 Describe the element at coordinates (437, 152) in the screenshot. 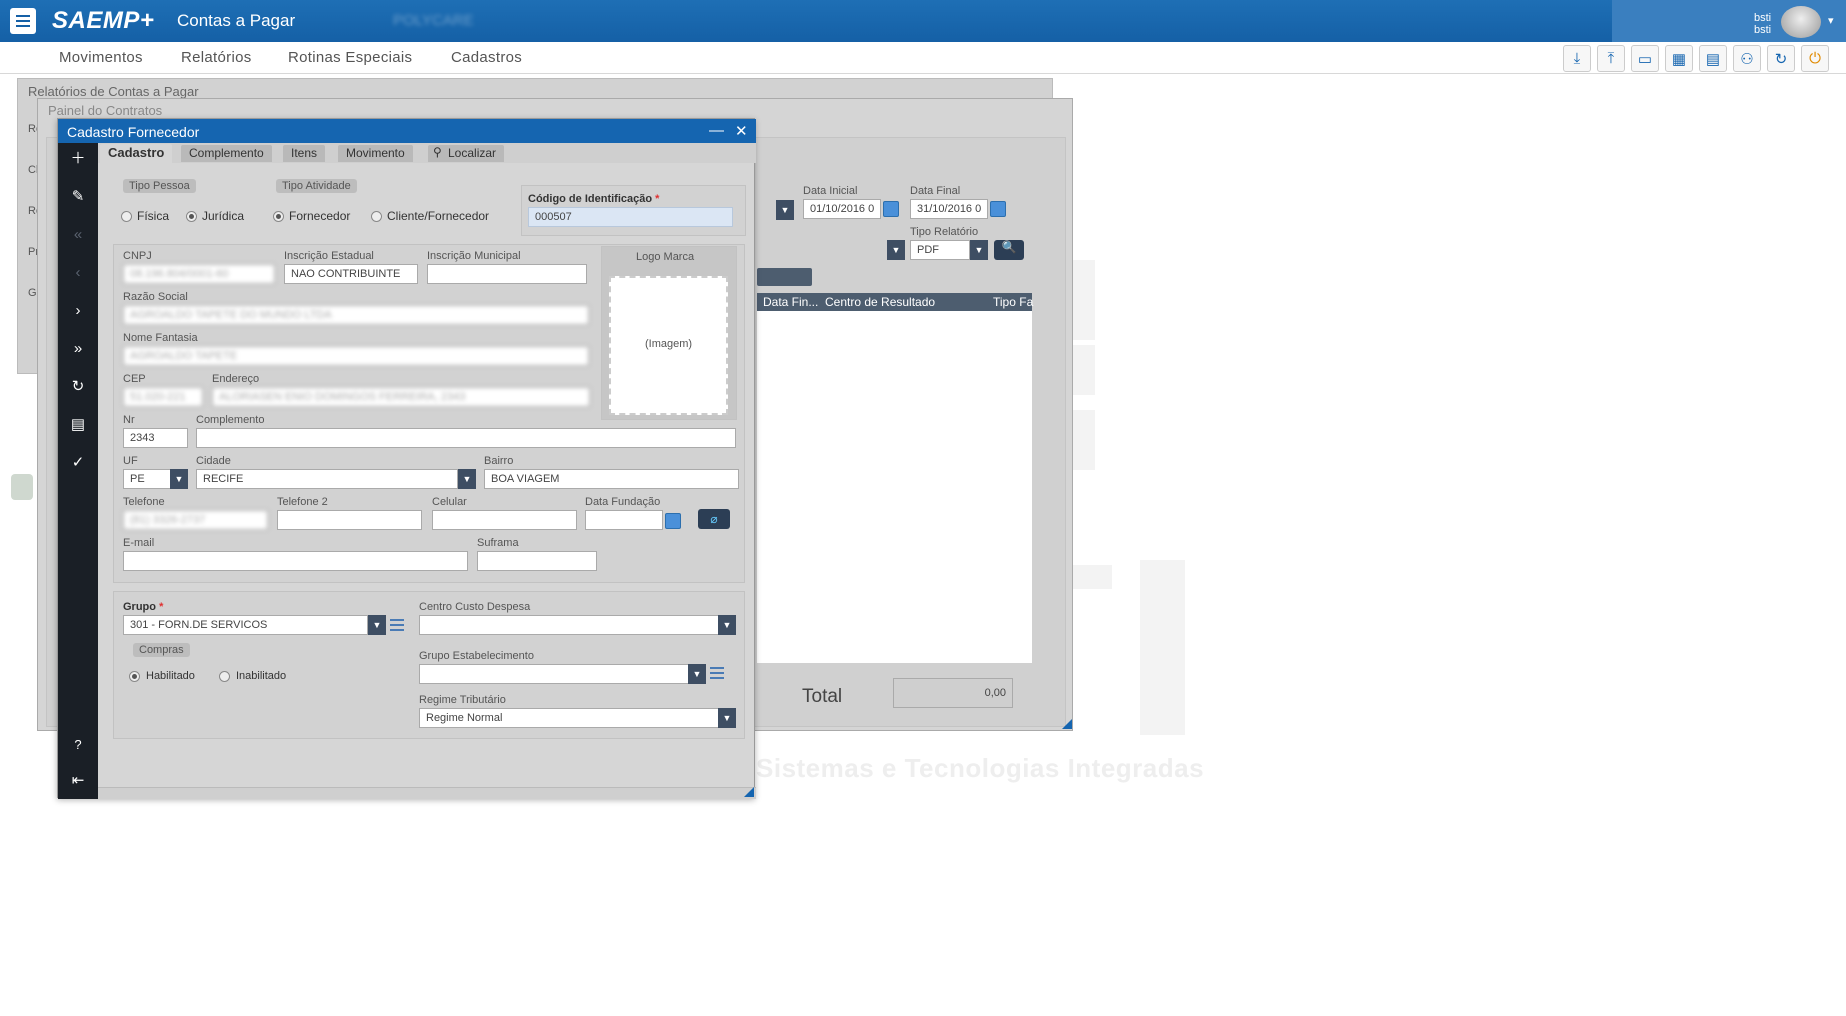

I see `search-icon: ⚲` at that location.